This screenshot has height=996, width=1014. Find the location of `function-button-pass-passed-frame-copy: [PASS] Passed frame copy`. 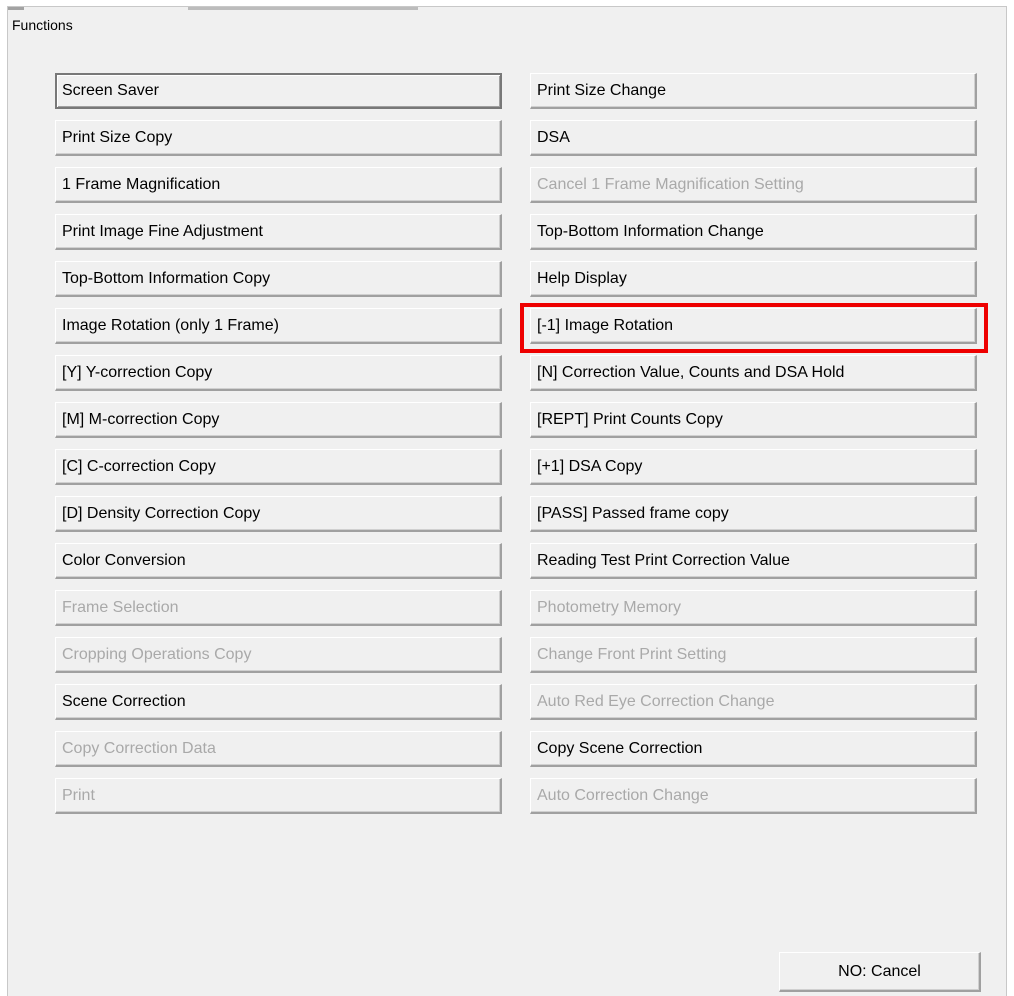

function-button-pass-passed-frame-copy: [PASS] Passed frame copy is located at coordinates (753, 514).